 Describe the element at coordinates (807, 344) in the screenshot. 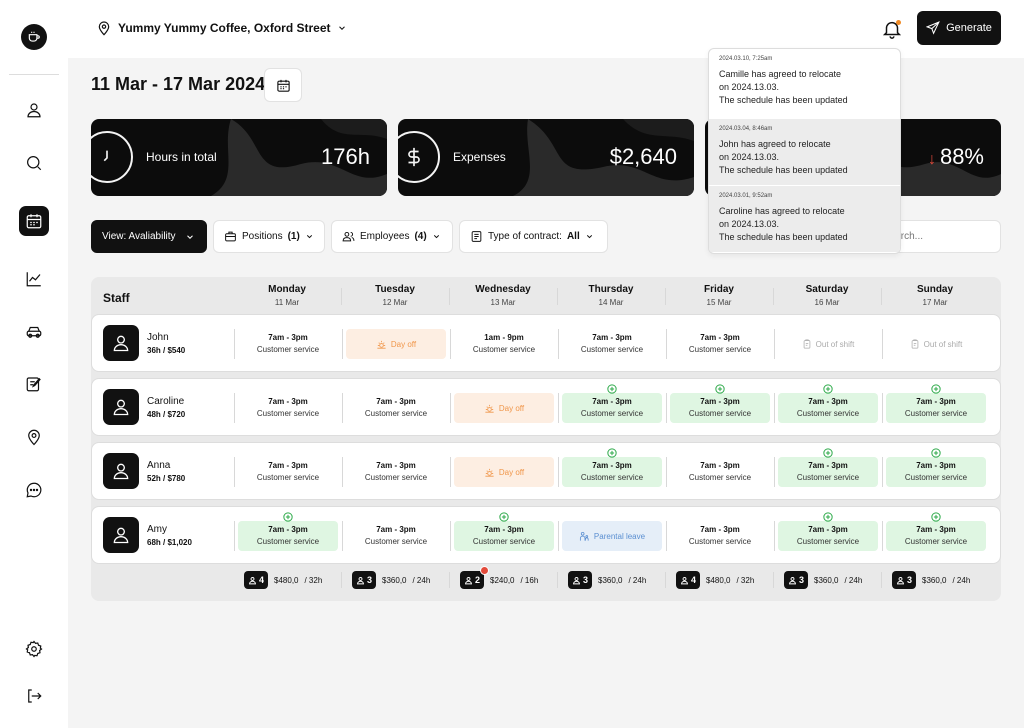

I see `clipboard-icon` at that location.